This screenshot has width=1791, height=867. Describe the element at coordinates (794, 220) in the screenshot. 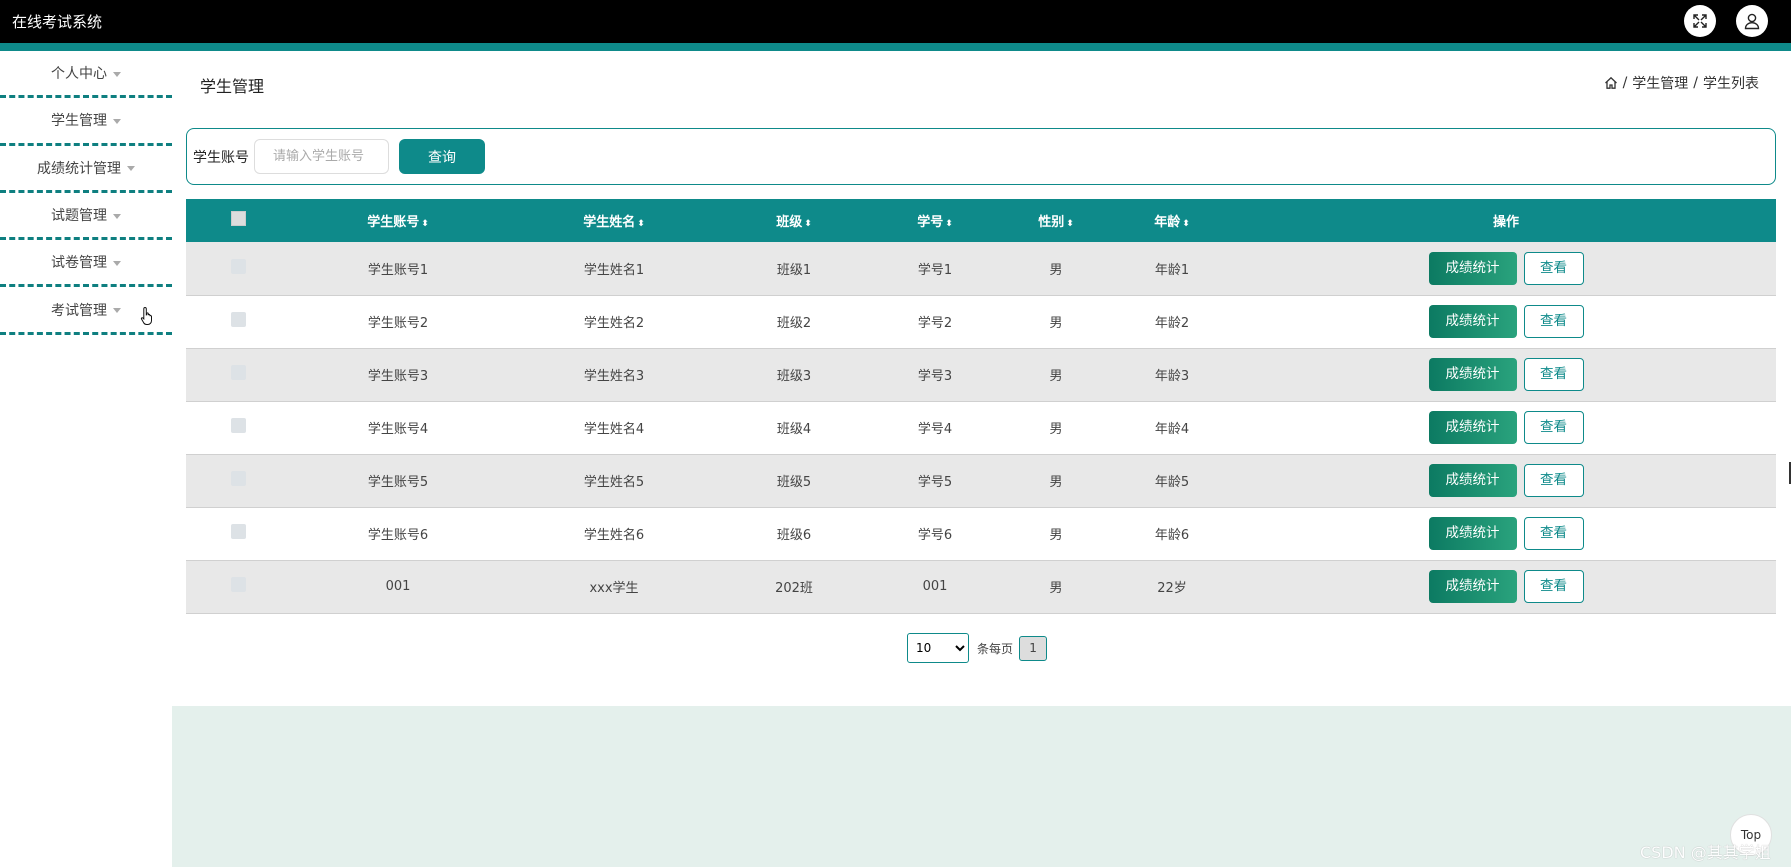

I see `column-header-class: 班级 ⬍` at that location.